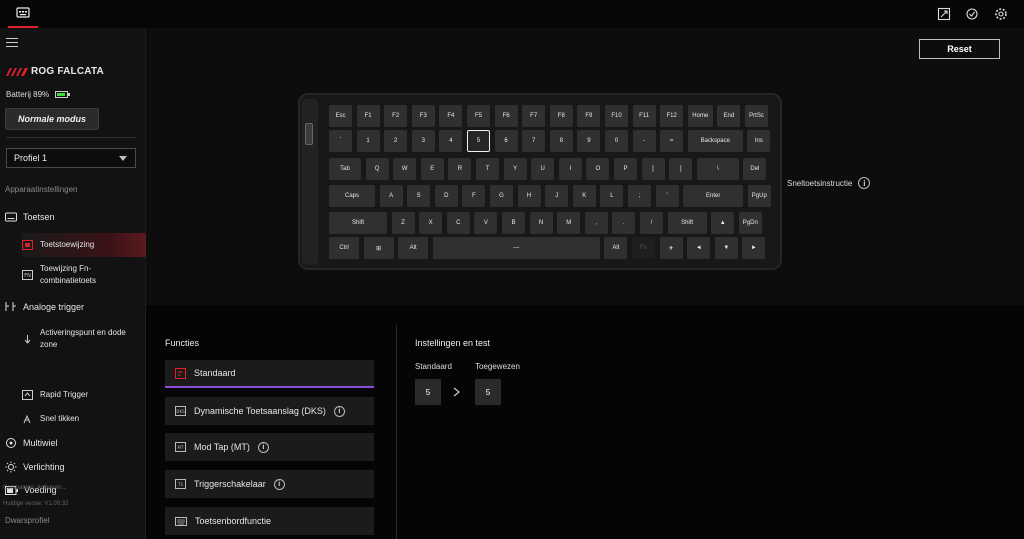 This screenshot has width=1024, height=539. What do you see at coordinates (269, 521) in the screenshot?
I see `function-keyboard: Toetsenbordfunctie` at bounding box center [269, 521].